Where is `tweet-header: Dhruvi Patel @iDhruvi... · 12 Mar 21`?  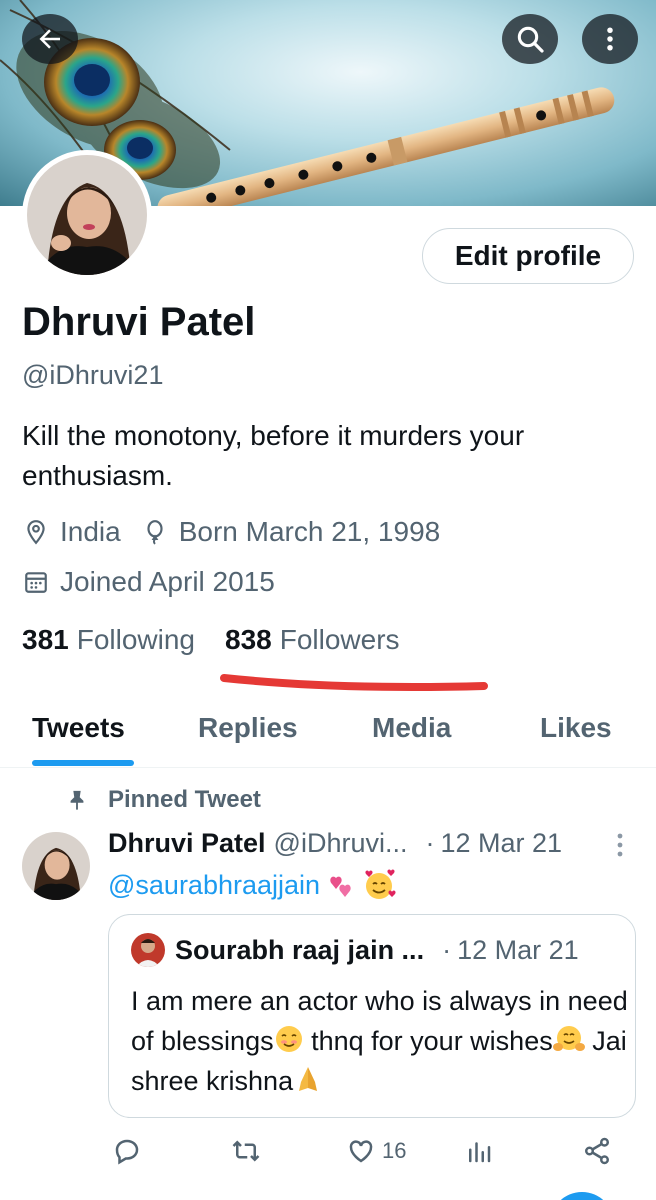
tweet-header: Dhruvi Patel @iDhruvi... · 12 Mar 21 is located at coordinates (335, 843).